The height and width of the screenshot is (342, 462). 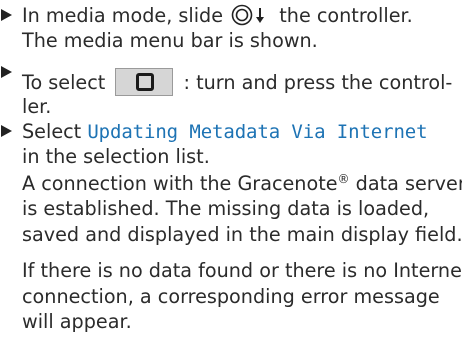 I want to click on step-3-error-line-3: will appear., so click(x=77, y=321).